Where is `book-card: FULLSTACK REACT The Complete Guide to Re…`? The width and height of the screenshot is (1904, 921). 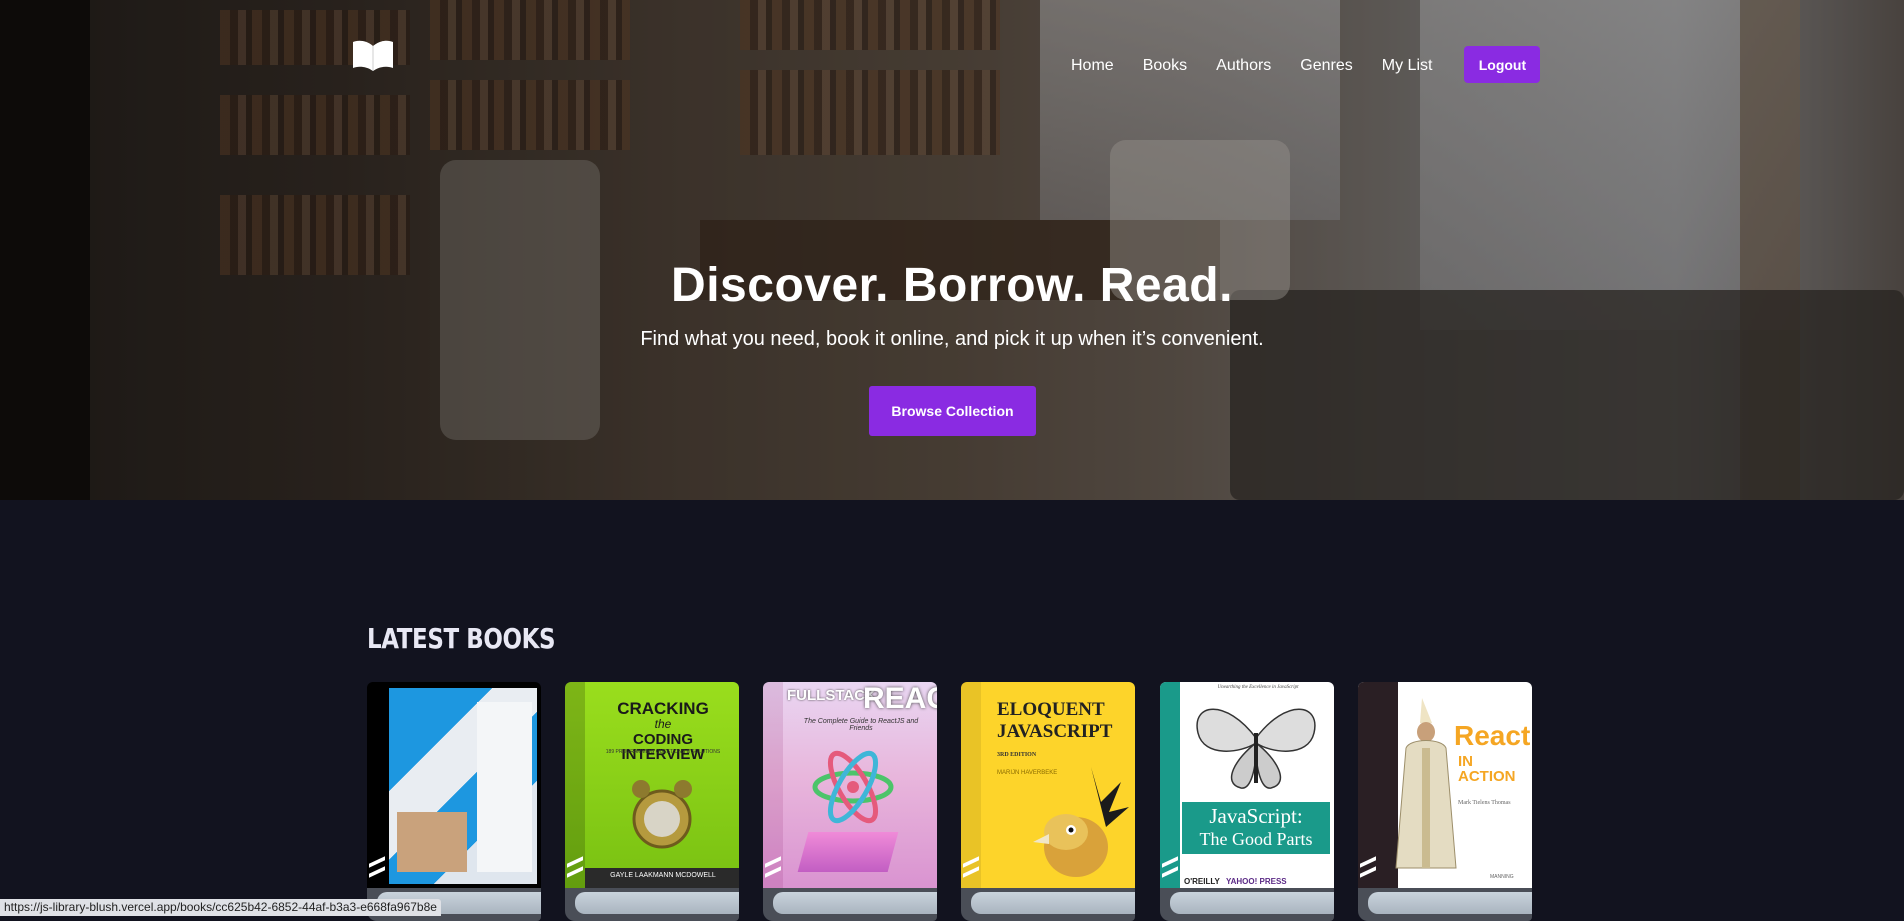
book-card: FULLSTACK REACT The Complete Guide to Re… is located at coordinates (850, 801).